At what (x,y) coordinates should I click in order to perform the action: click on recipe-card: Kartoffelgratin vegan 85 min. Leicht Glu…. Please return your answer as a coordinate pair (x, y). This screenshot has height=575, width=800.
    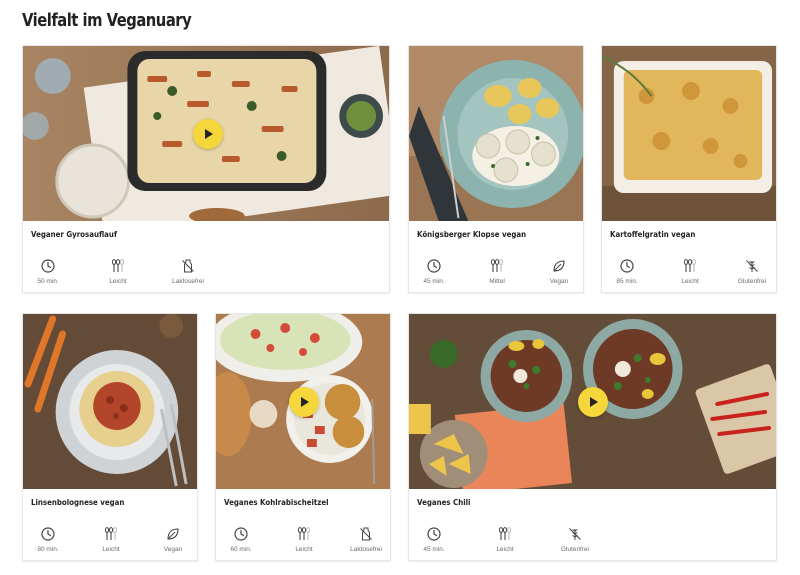
    Looking at the image, I should click on (689, 169).